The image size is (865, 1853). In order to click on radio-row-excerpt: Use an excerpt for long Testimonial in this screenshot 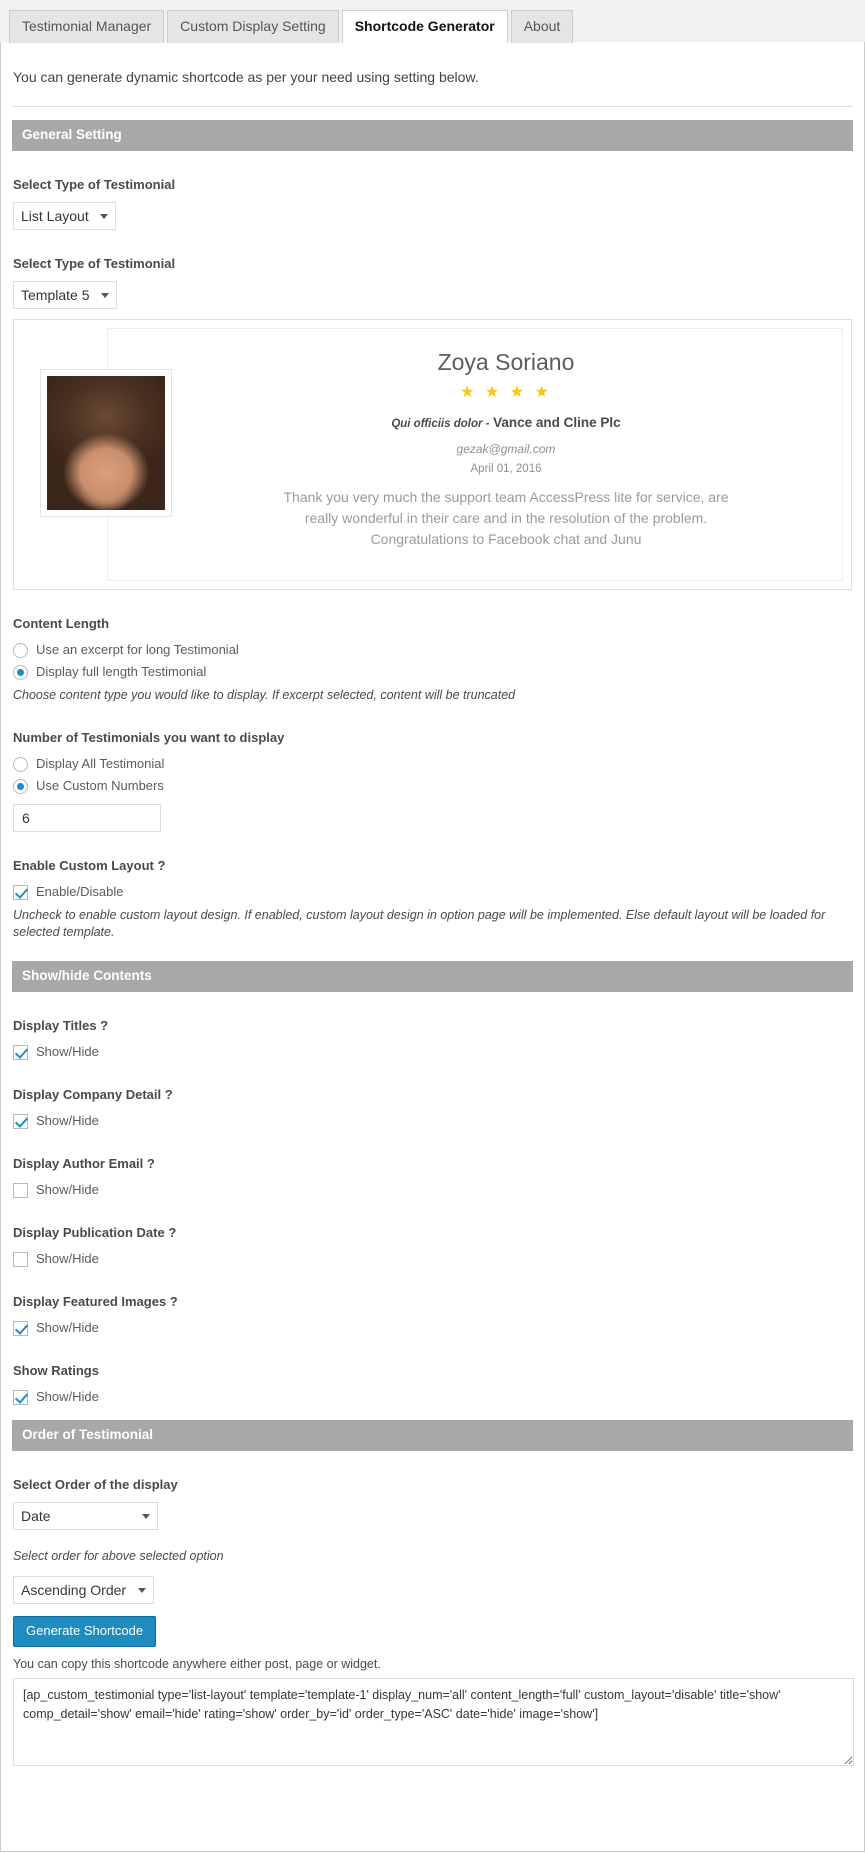, I will do `click(433, 650)`.